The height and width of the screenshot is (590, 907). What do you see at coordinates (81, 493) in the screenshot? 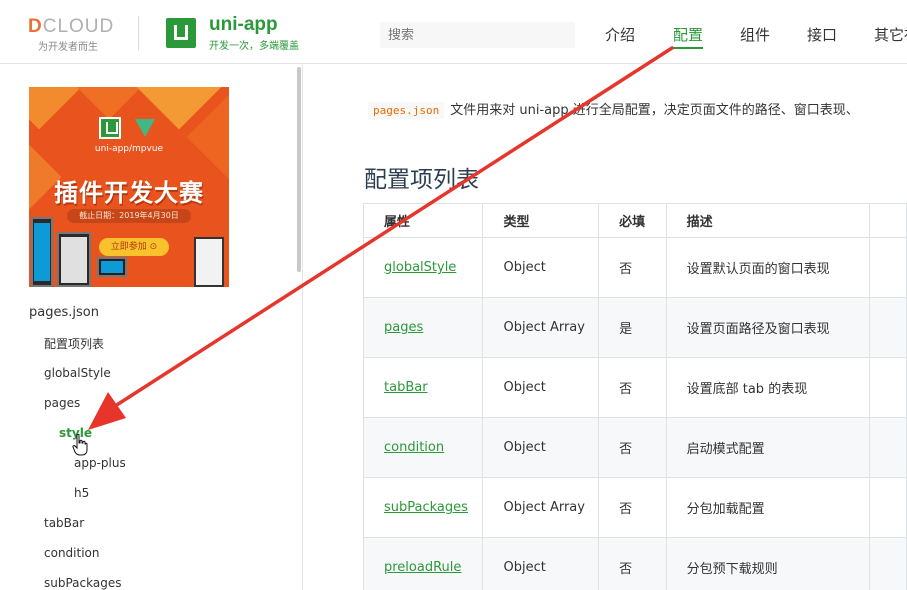
I see `sidebar-item-h5: h5` at bounding box center [81, 493].